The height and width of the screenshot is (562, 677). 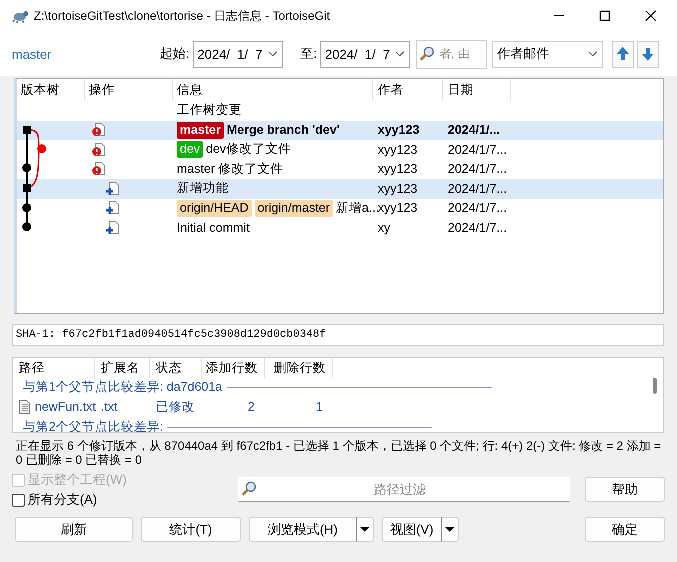 What do you see at coordinates (477, 90) in the screenshot?
I see `column-header: 日期` at bounding box center [477, 90].